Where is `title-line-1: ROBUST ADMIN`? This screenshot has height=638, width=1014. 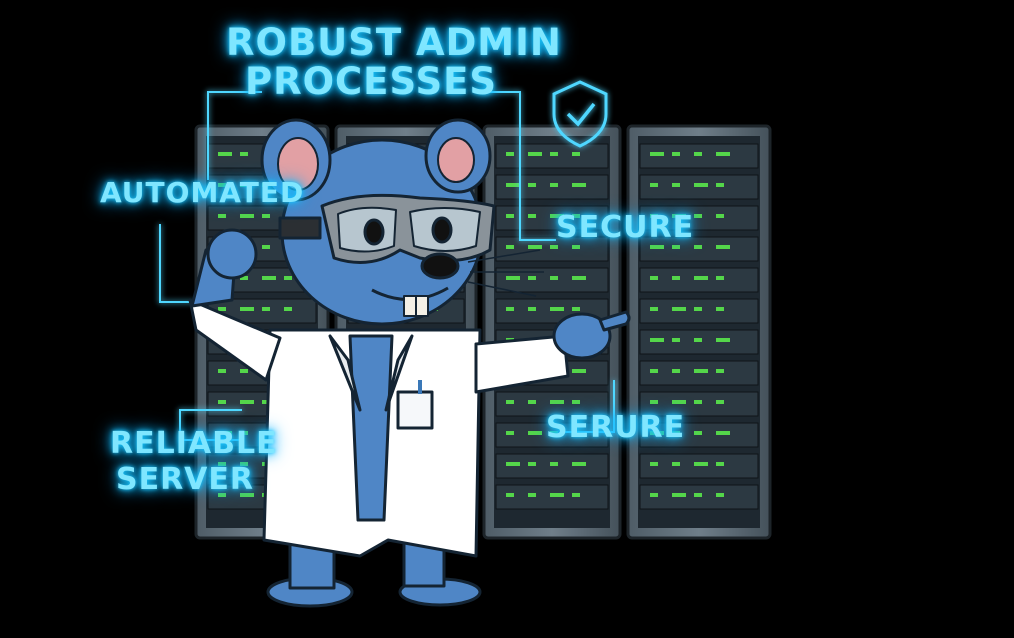 title-line-1: ROBUST ADMIN is located at coordinates (394, 42).